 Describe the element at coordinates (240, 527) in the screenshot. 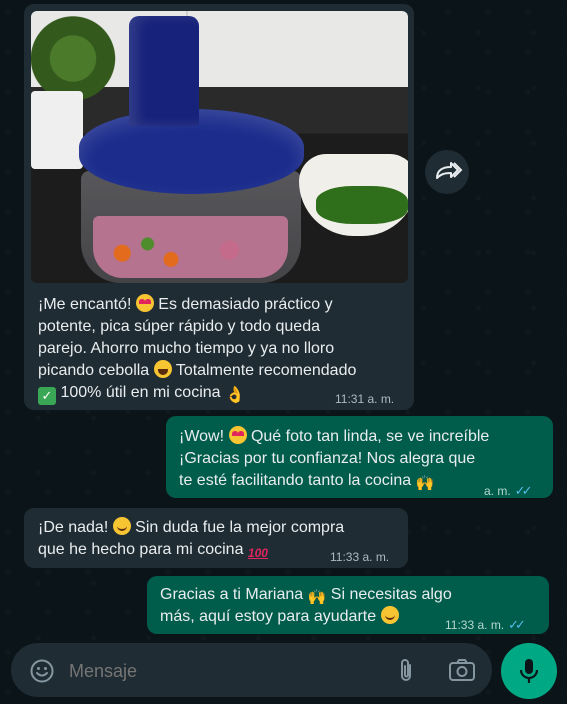

I see `message-line: Sin duda fue la mejor compra` at that location.